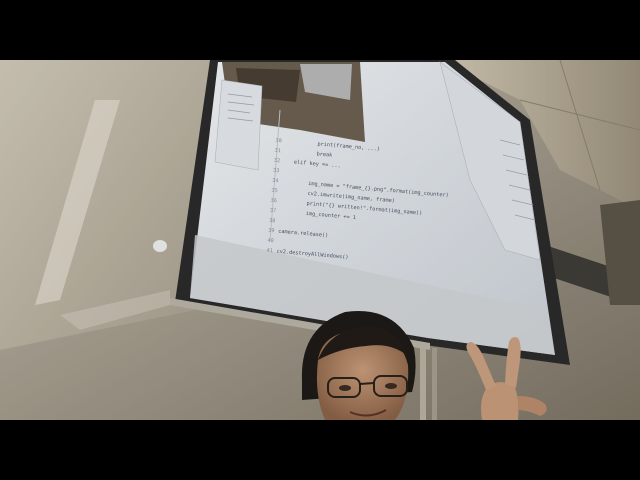 This screenshot has width=640, height=480. What do you see at coordinates (320, 450) in the screenshot?
I see `letterbox-bottom` at bounding box center [320, 450].